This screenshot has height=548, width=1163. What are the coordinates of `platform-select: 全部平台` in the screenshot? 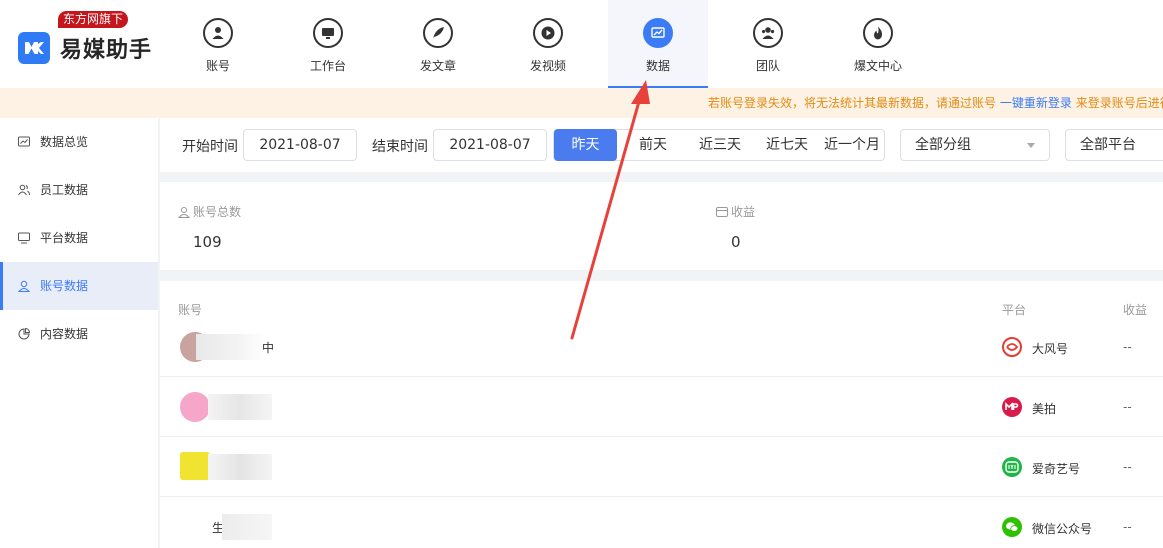 It's located at (1114, 145).